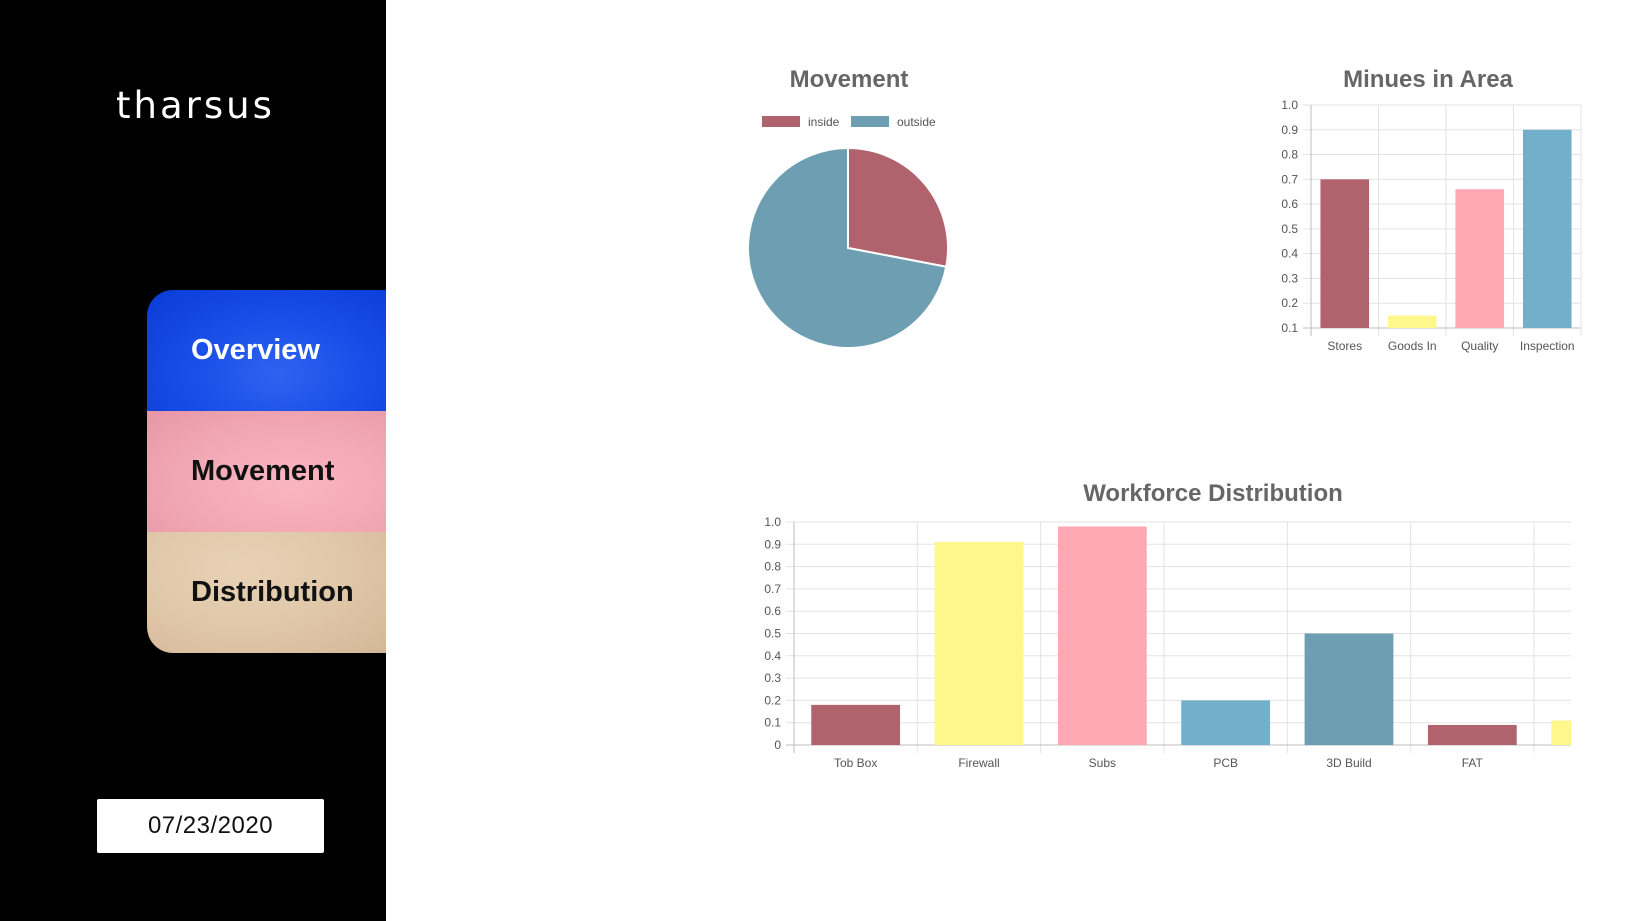  Describe the element at coordinates (1479, 346) in the screenshot. I see `x-tick-label: Quality` at that location.